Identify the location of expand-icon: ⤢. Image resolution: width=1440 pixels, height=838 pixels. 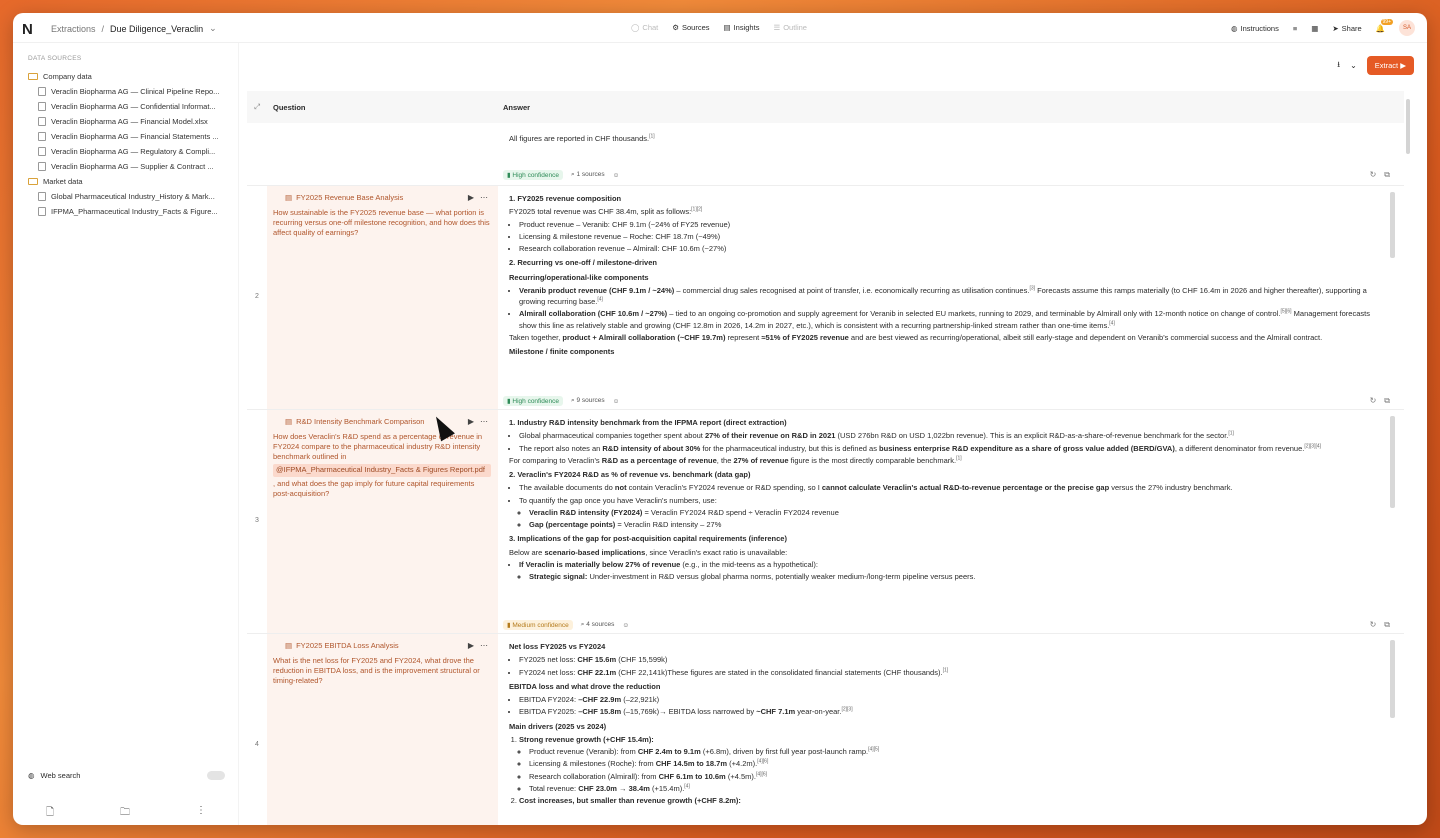
(257, 107).